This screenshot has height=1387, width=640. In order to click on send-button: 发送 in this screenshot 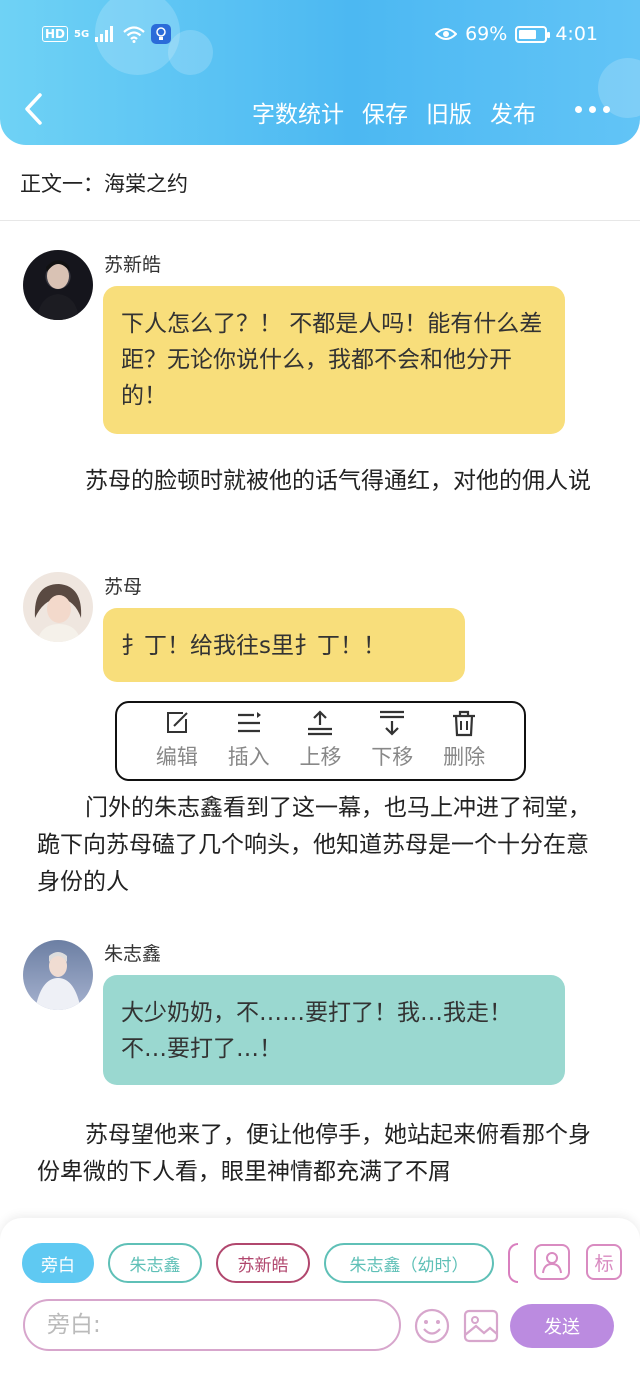, I will do `click(562, 1326)`.